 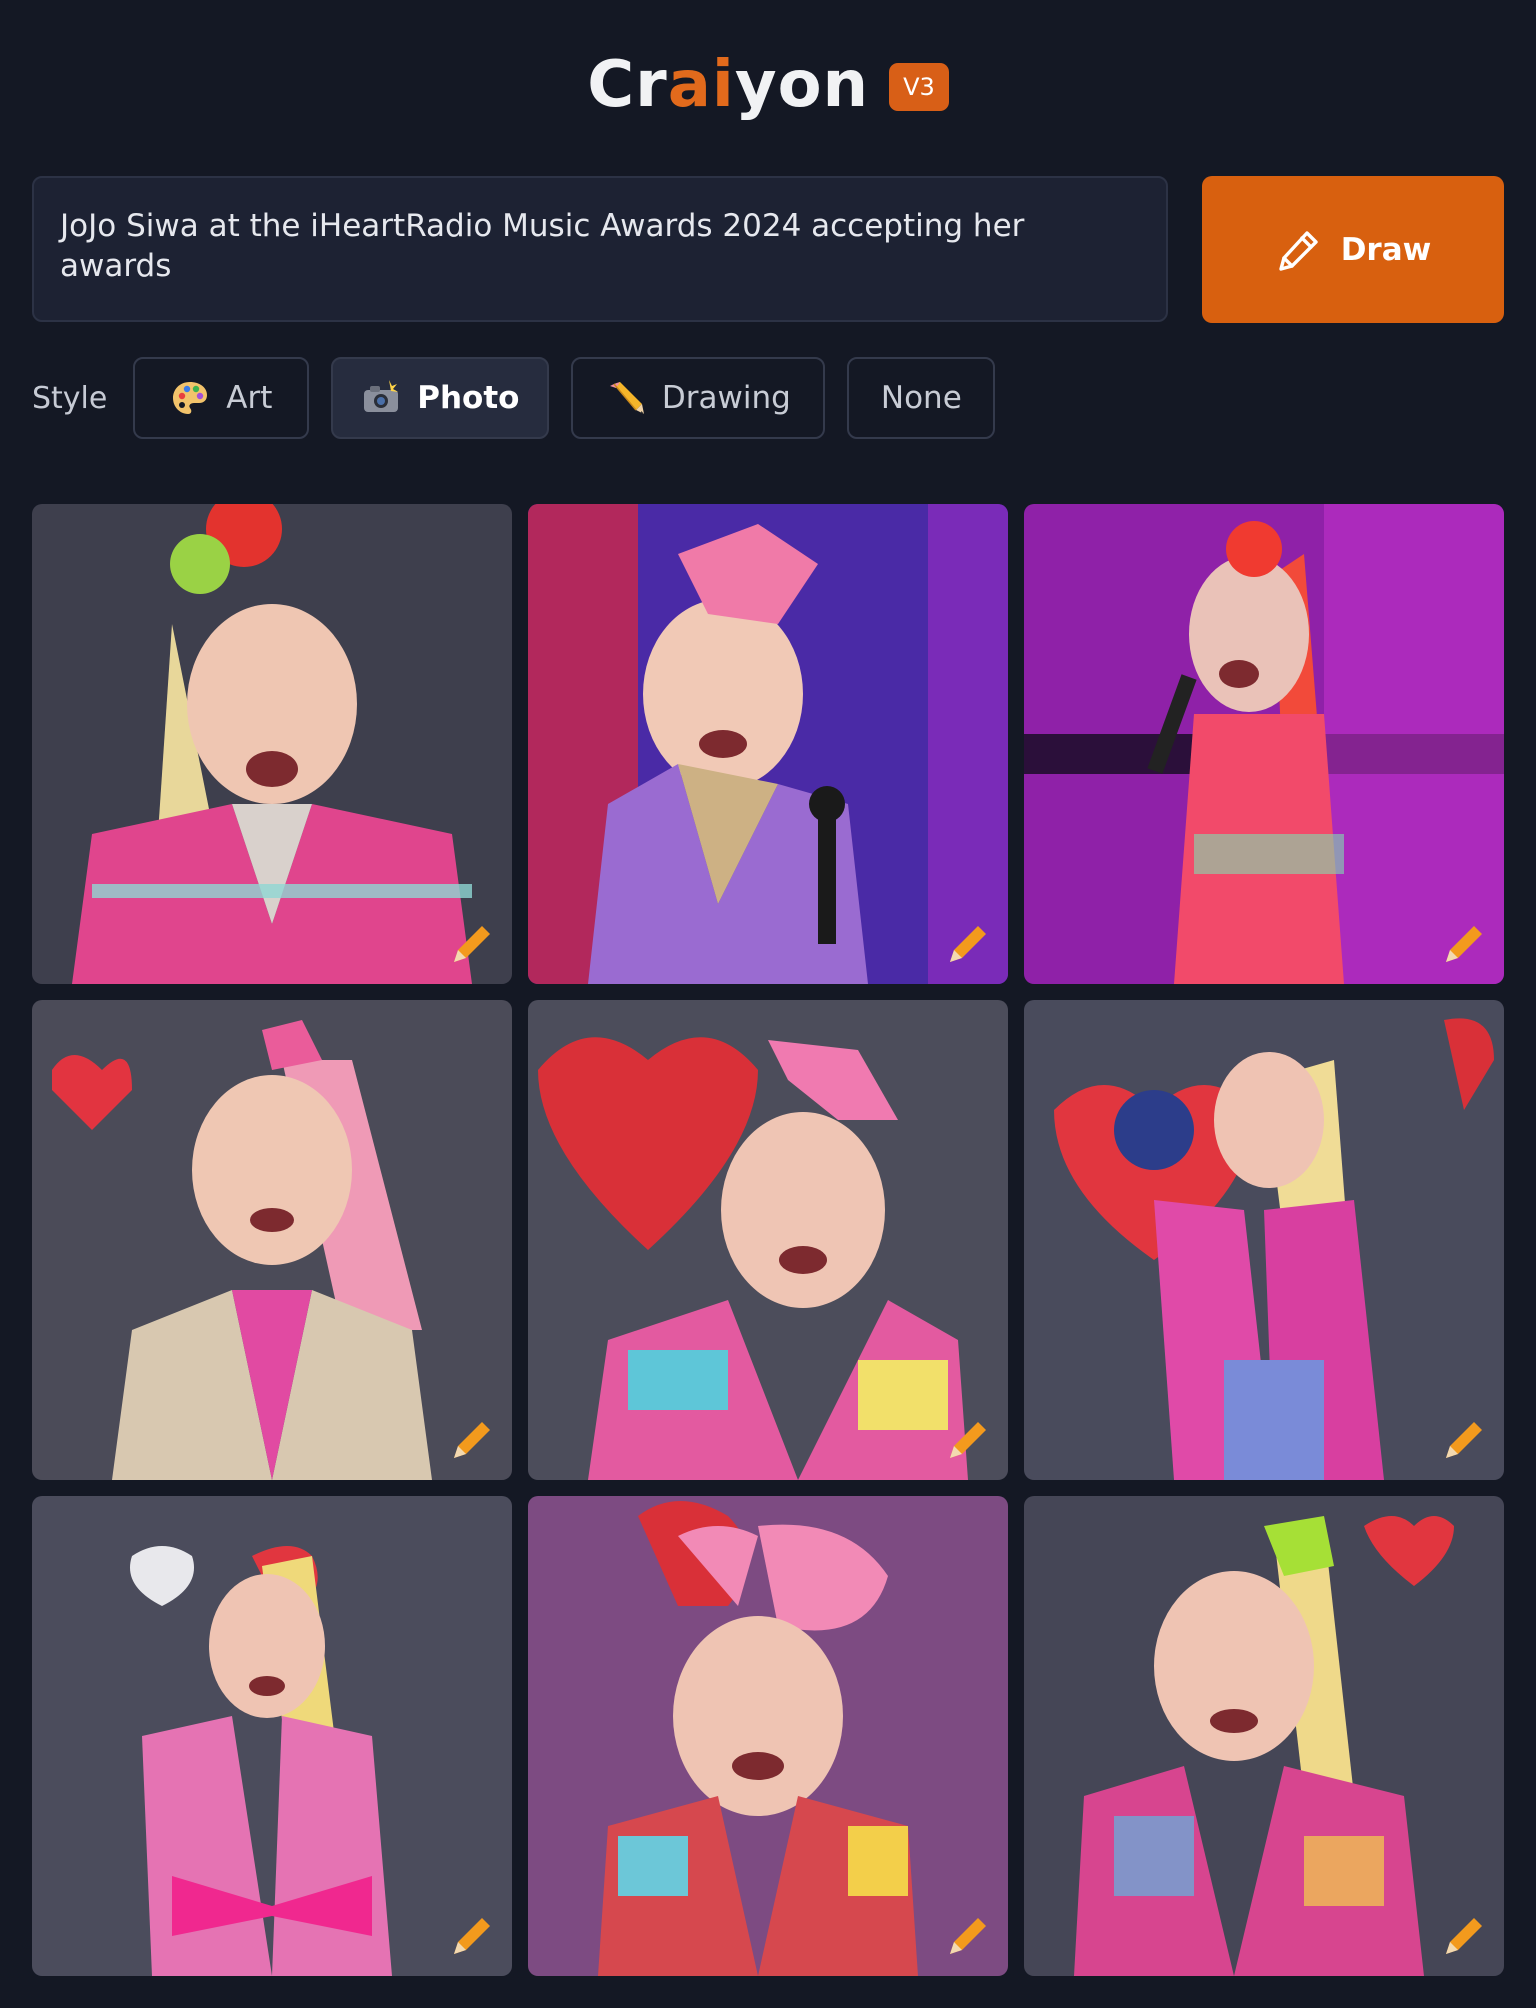 I want to click on logo-text-accent: a, so click(x=689, y=85).